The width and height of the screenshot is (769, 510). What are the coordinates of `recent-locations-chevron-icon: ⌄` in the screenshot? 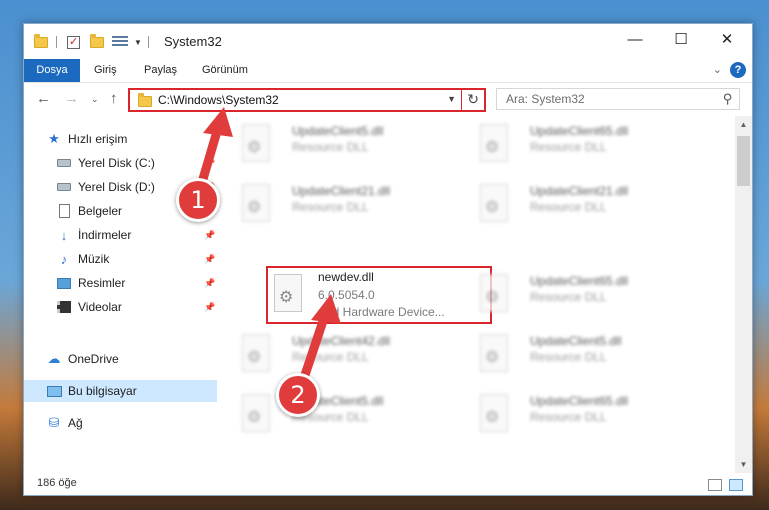 It's located at (95, 99).